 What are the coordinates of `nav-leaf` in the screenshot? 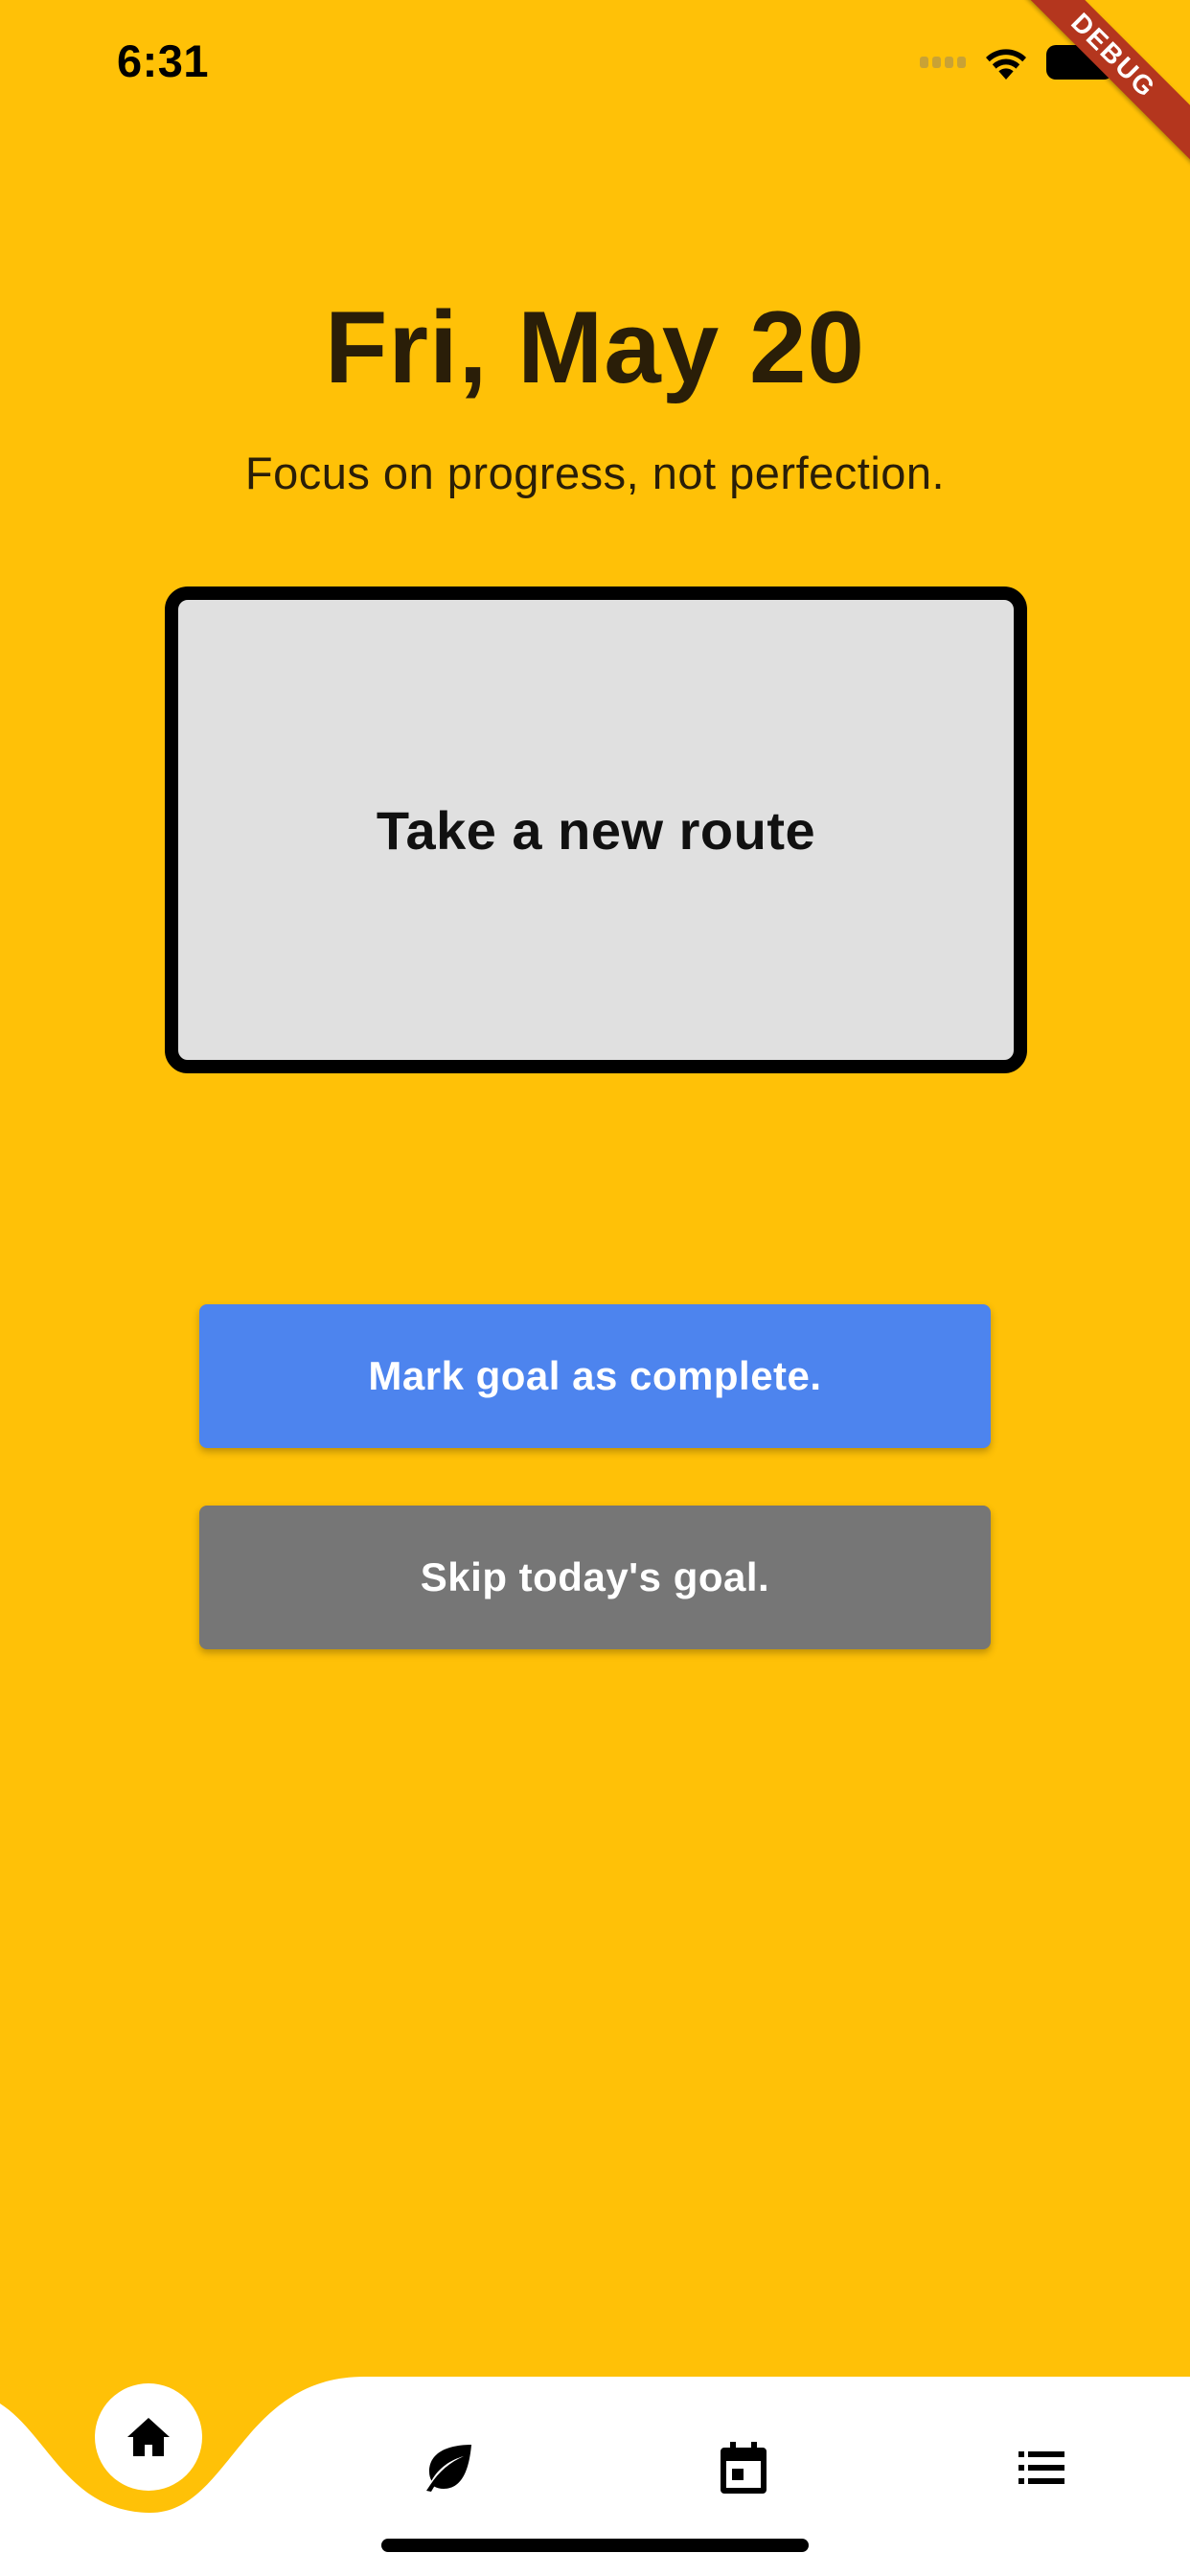 It's located at (447, 2467).